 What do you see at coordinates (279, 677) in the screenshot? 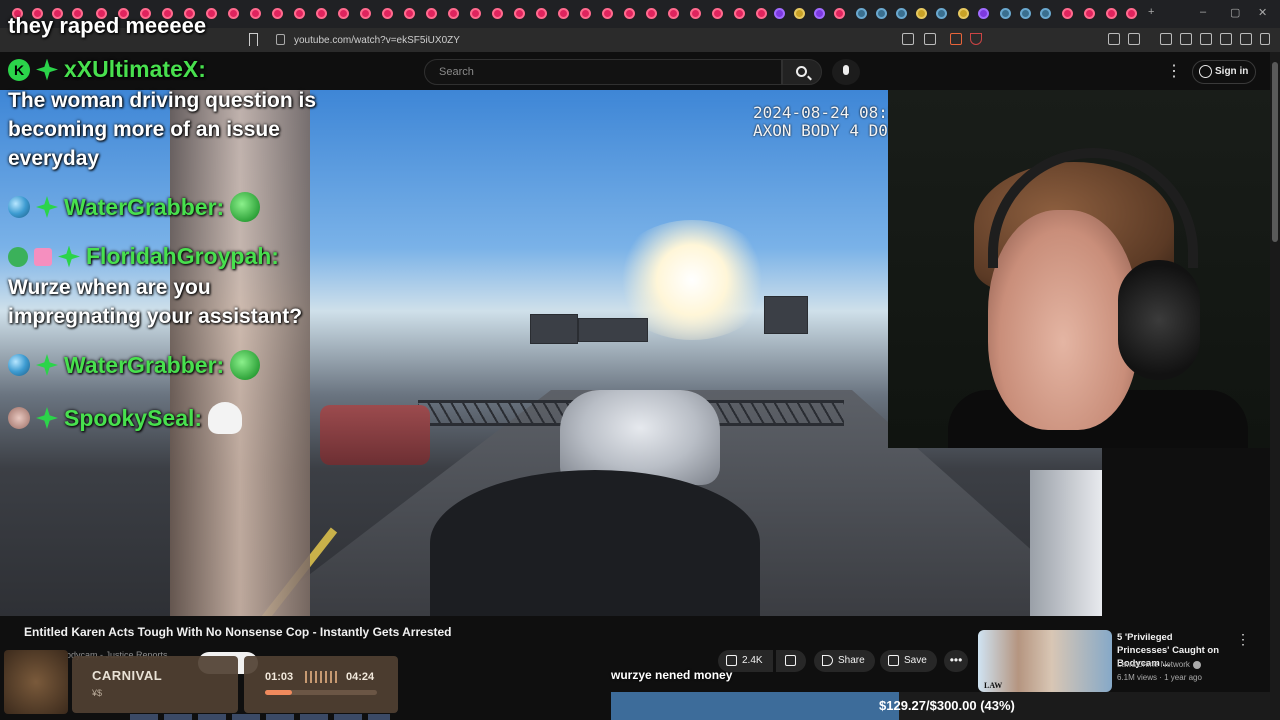
I see `track-time-current: 01:03` at bounding box center [279, 677].